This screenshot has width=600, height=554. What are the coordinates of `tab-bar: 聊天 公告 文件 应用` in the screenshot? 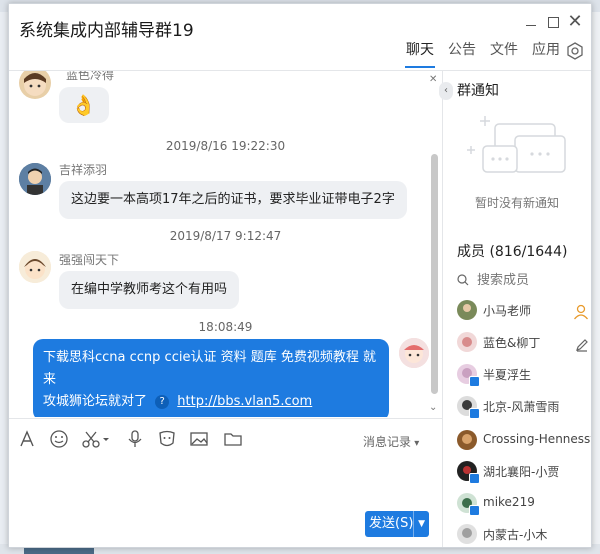 It's located at (483, 55).